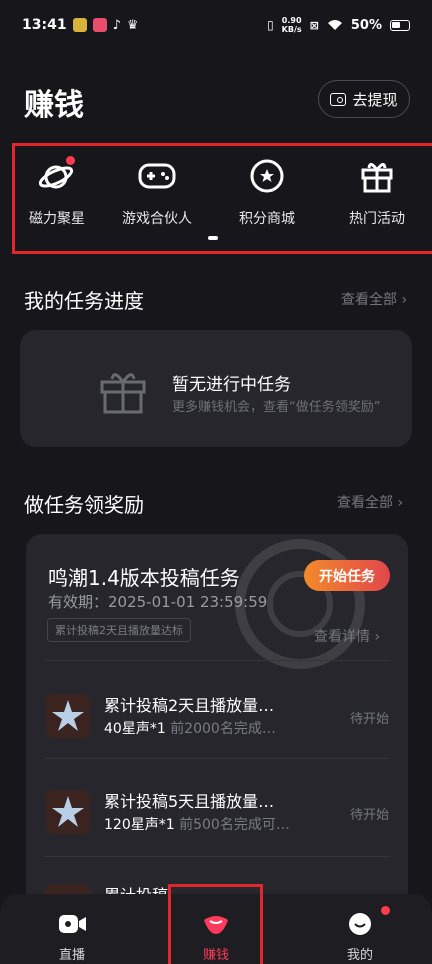 This screenshot has width=432, height=964. Describe the element at coordinates (314, 25) in the screenshot. I see `sim-icon: ⊠` at that location.